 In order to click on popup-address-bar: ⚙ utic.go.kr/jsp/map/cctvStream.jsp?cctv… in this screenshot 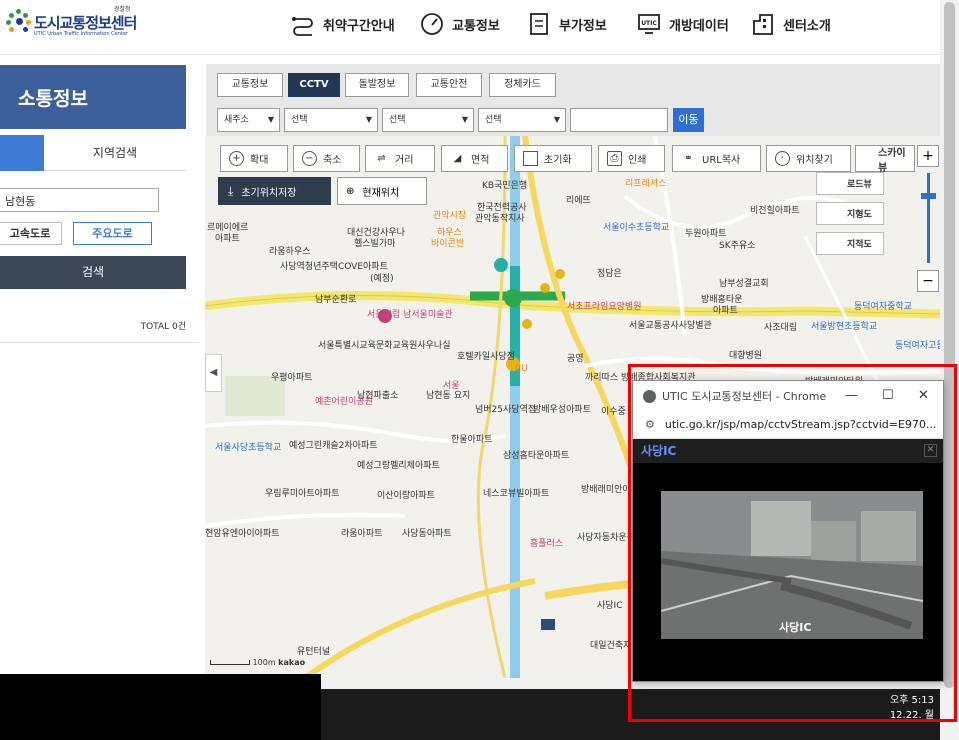, I will do `click(788, 425)`.